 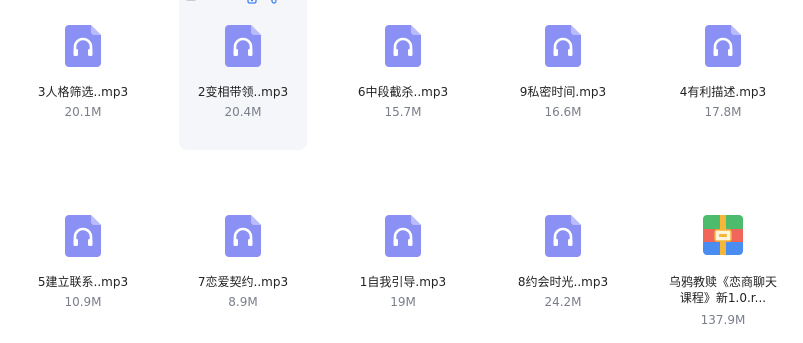 What do you see at coordinates (723, 75) in the screenshot?
I see `file-tile: 4有利描述.mp3 17.8M` at bounding box center [723, 75].